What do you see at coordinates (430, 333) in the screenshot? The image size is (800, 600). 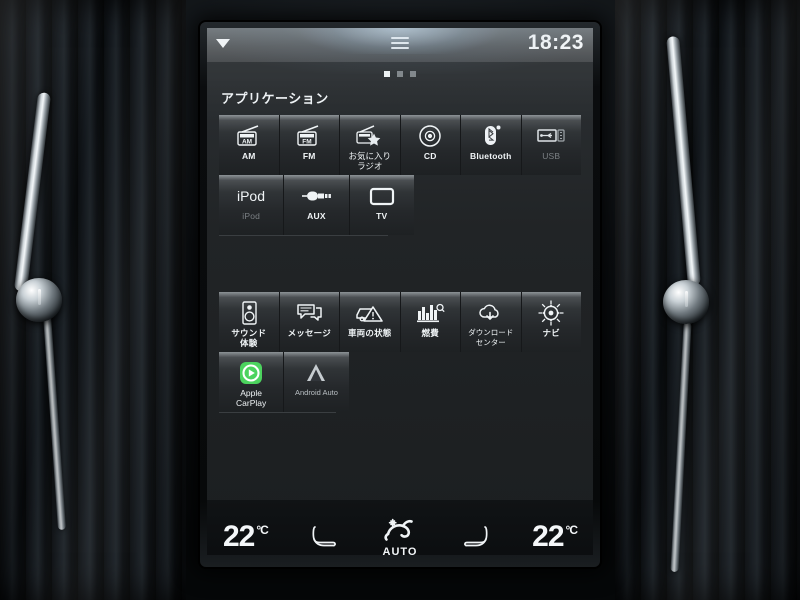 I see `app-tile-label: 燃費` at bounding box center [430, 333].